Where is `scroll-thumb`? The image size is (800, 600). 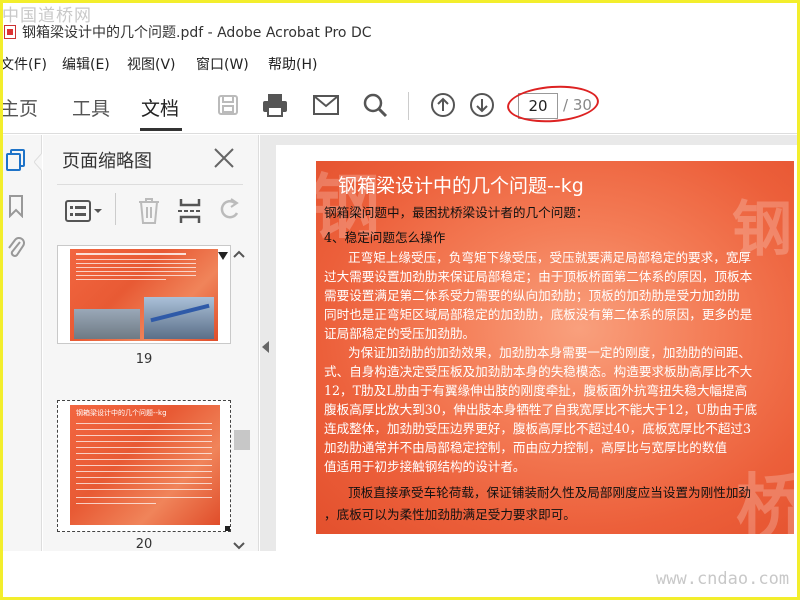 scroll-thumb is located at coordinates (242, 440).